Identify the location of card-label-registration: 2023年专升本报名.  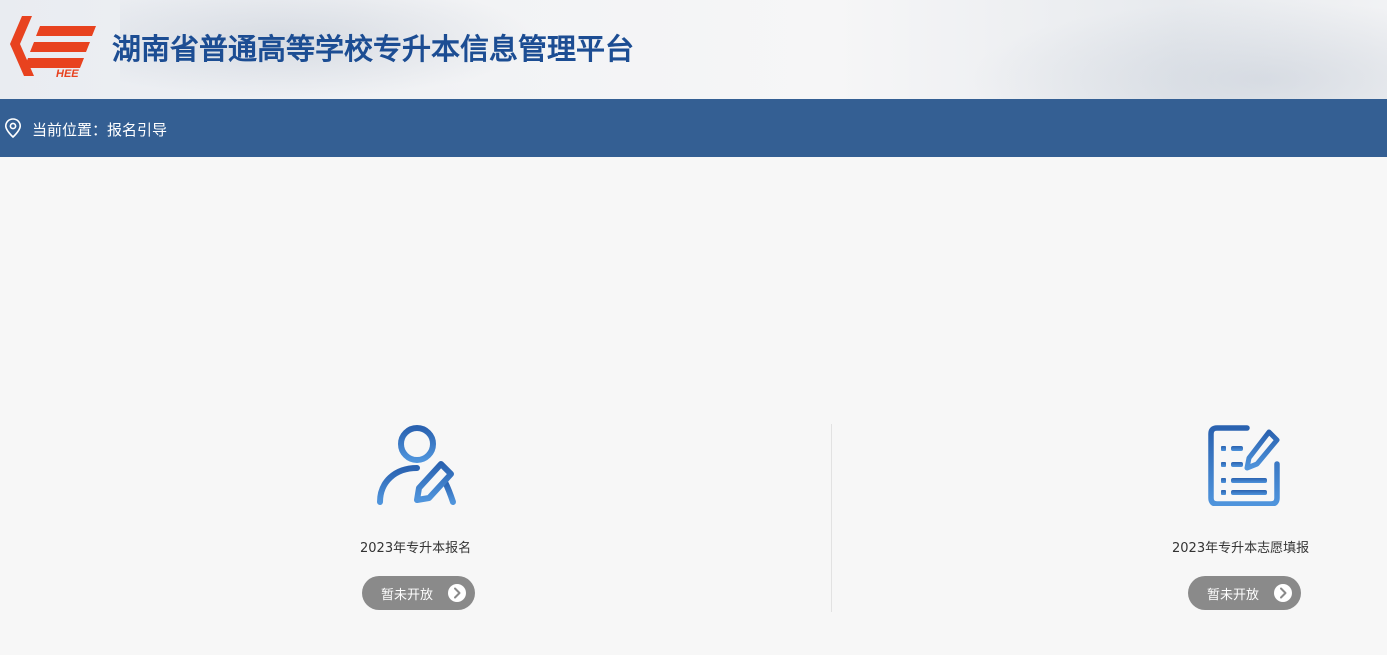
(416, 548).